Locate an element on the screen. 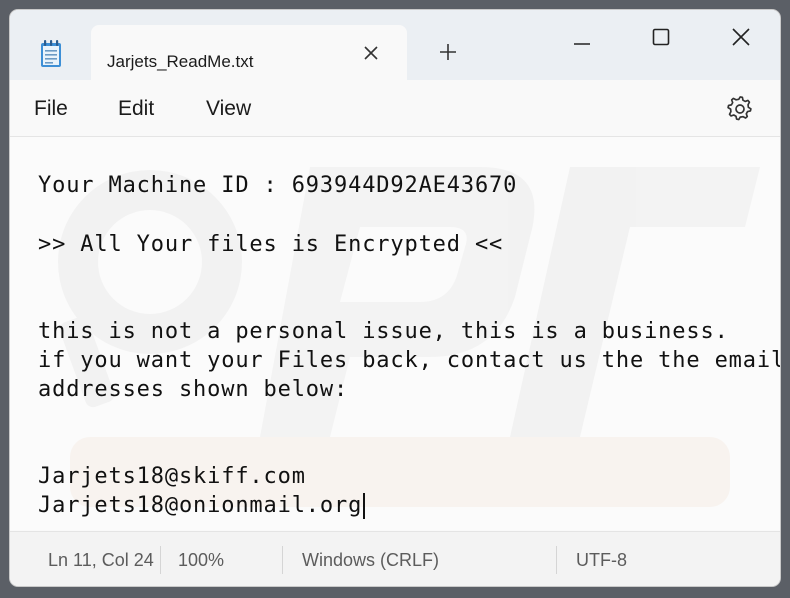  maximize-icon is located at coordinates (661, 37).